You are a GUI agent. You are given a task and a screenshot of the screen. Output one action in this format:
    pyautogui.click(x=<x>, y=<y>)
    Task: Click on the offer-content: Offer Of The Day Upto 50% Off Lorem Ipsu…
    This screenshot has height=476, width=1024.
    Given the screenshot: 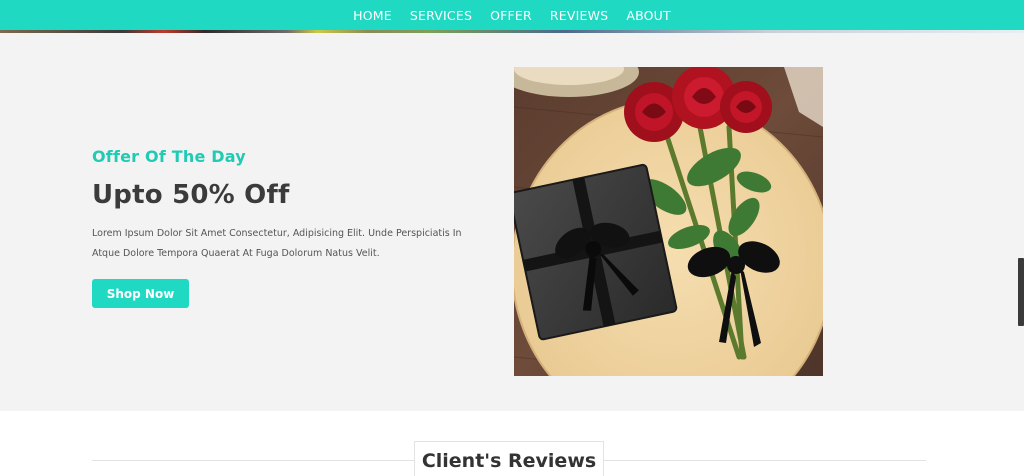 What is the action you would take?
    pyautogui.click(x=292, y=227)
    